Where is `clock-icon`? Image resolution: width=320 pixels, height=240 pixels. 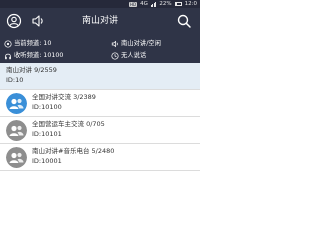
clock-icon is located at coordinates (115, 55).